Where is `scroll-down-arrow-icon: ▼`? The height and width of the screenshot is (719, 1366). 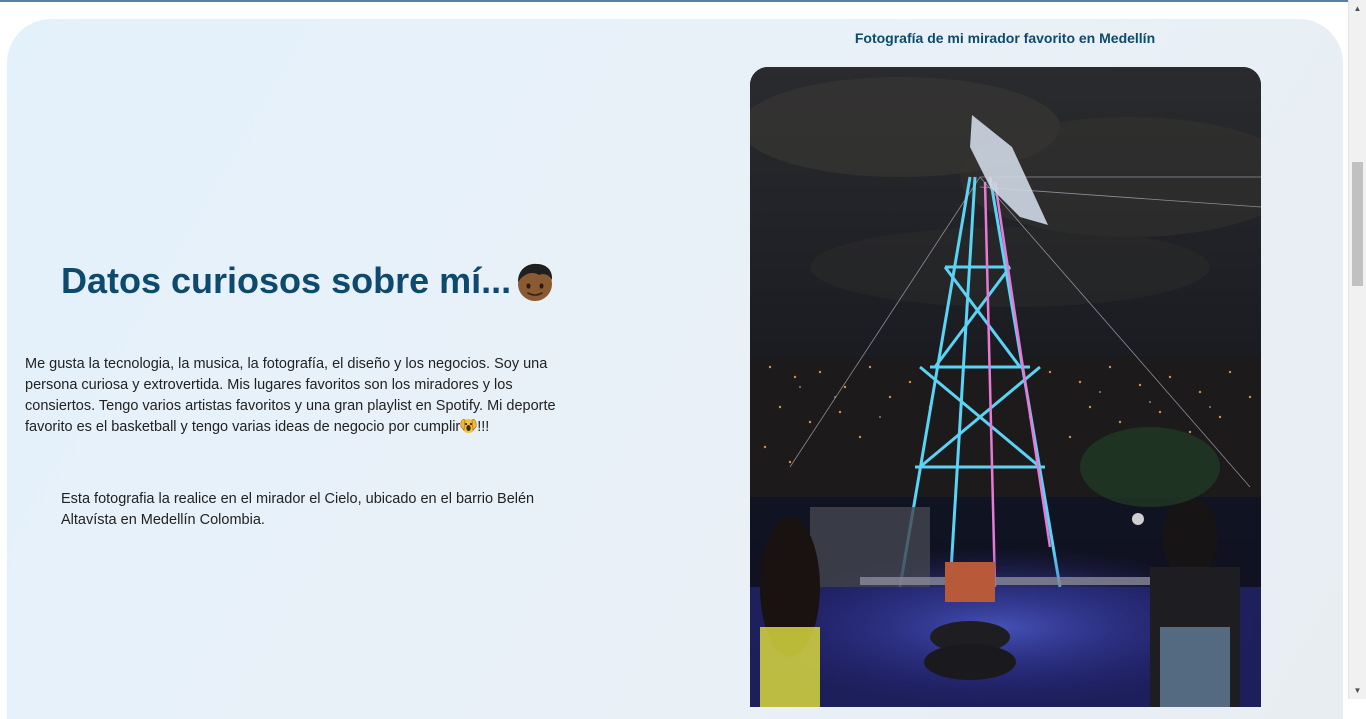 scroll-down-arrow-icon: ▼ is located at coordinates (1357, 690).